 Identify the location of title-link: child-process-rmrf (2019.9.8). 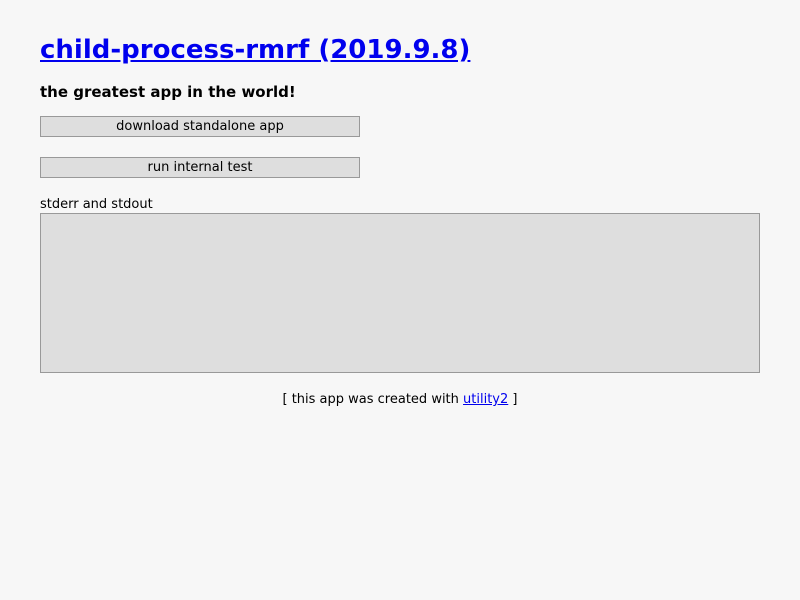
(255, 50).